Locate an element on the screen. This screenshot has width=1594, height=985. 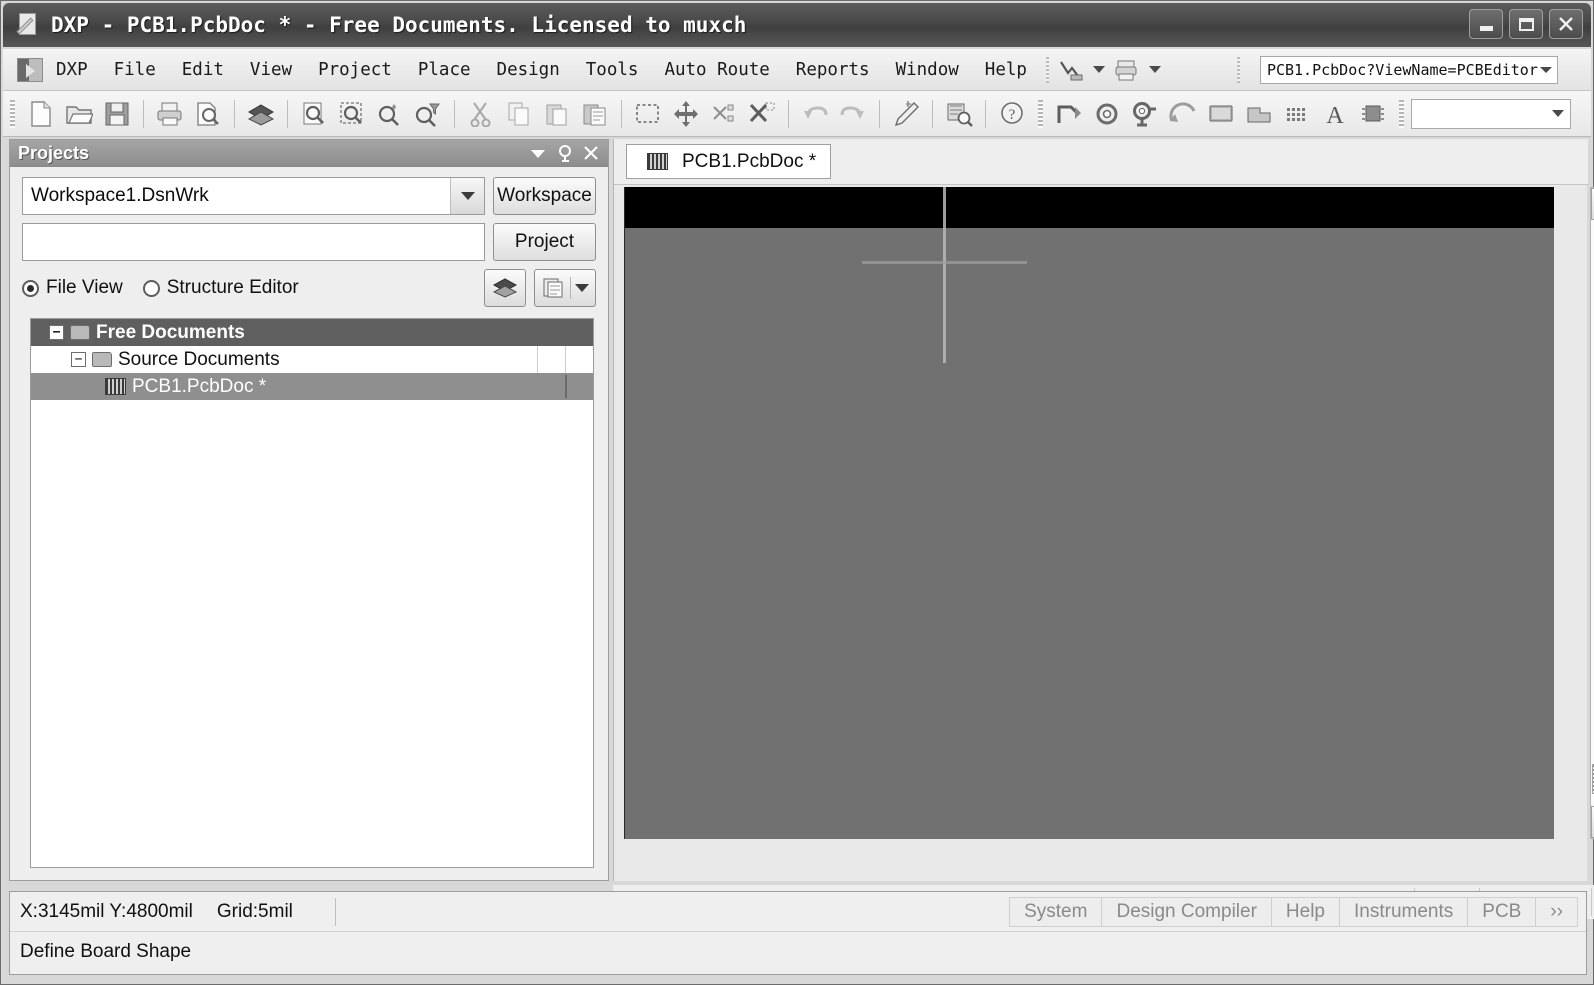
undo-icon is located at coordinates (815, 114).